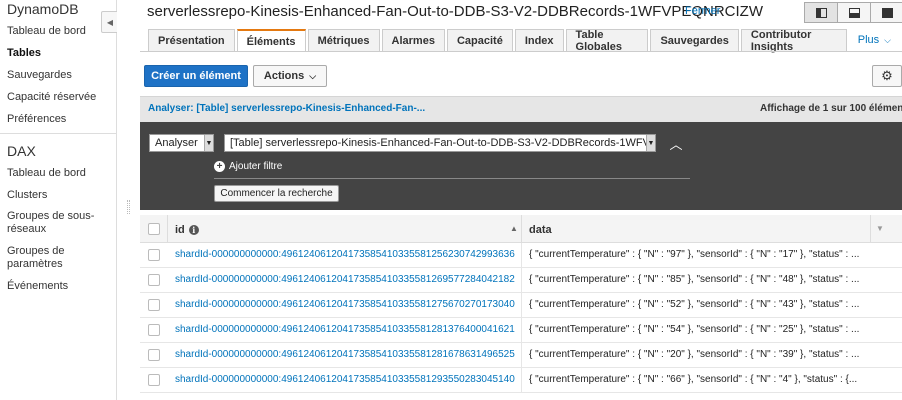 The image size is (902, 400). I want to click on full-view-icon, so click(887, 12).